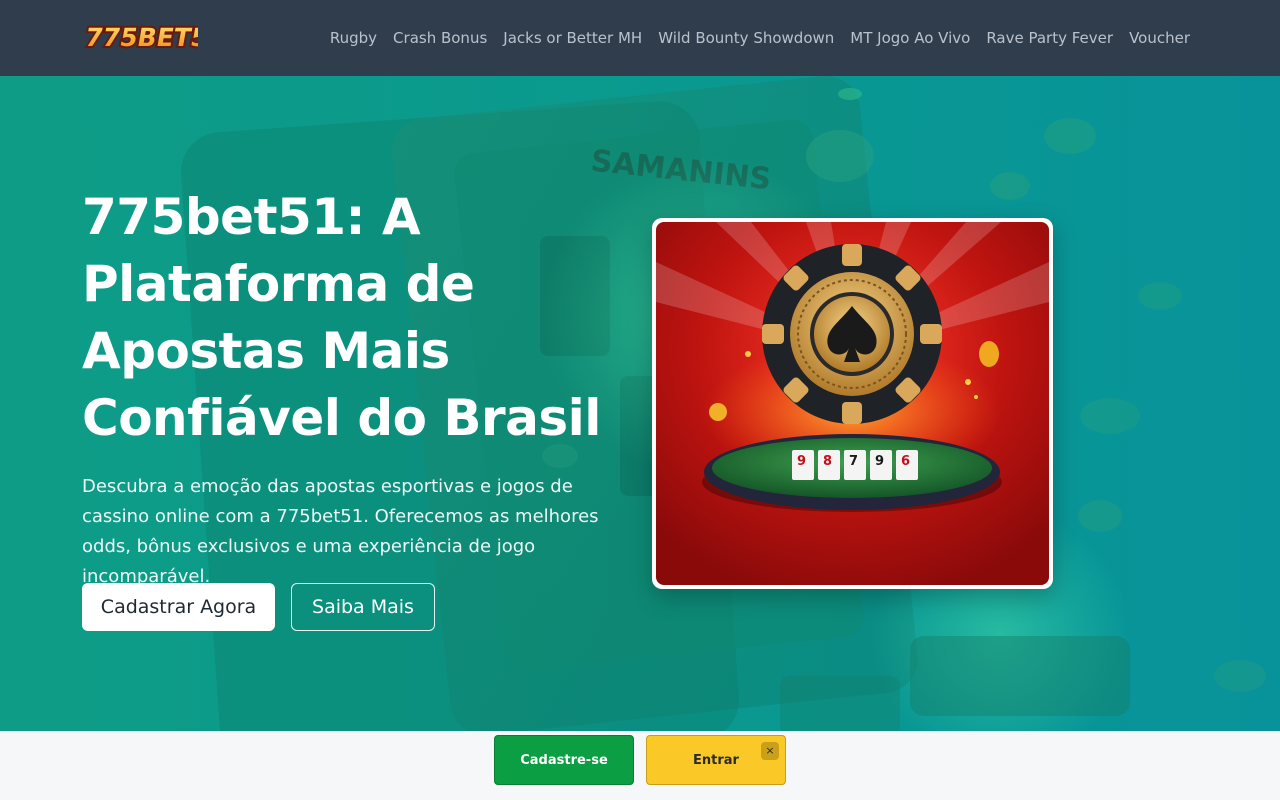 The width and height of the screenshot is (1280, 800). I want to click on card-3: 7, so click(853, 461).